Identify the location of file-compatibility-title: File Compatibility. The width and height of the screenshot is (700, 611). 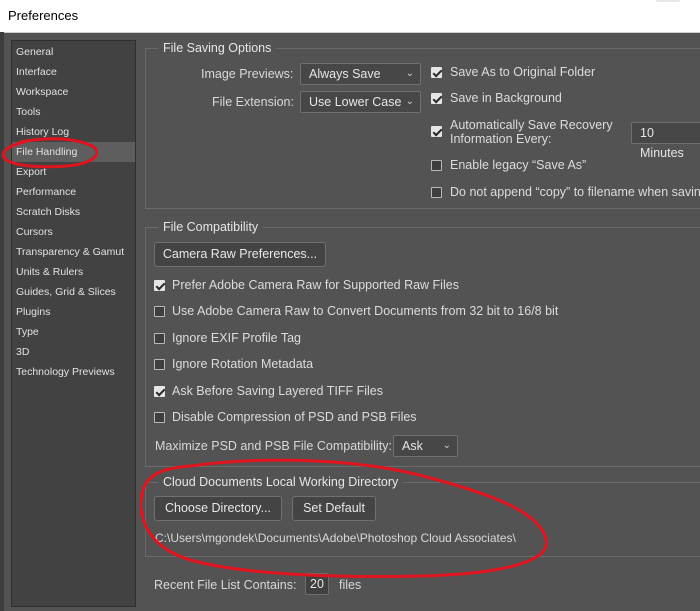
(211, 227).